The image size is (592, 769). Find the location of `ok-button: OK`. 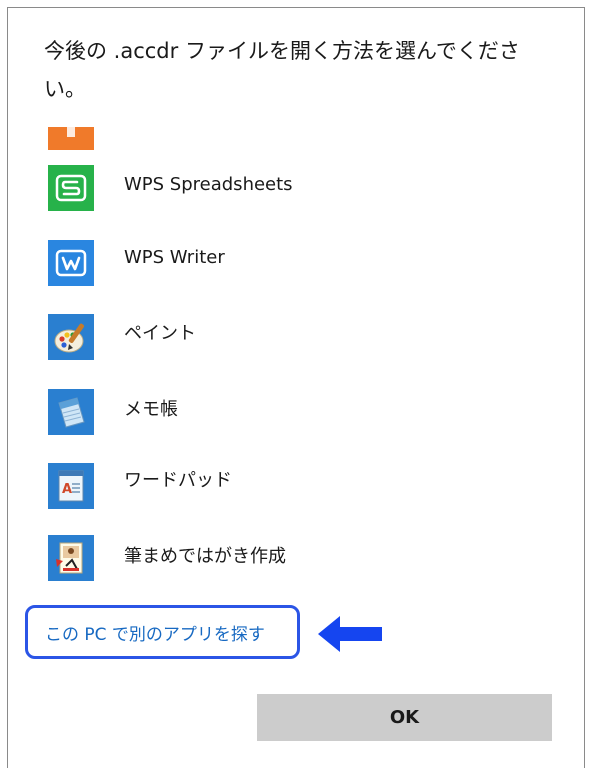

ok-button: OK is located at coordinates (404, 717).